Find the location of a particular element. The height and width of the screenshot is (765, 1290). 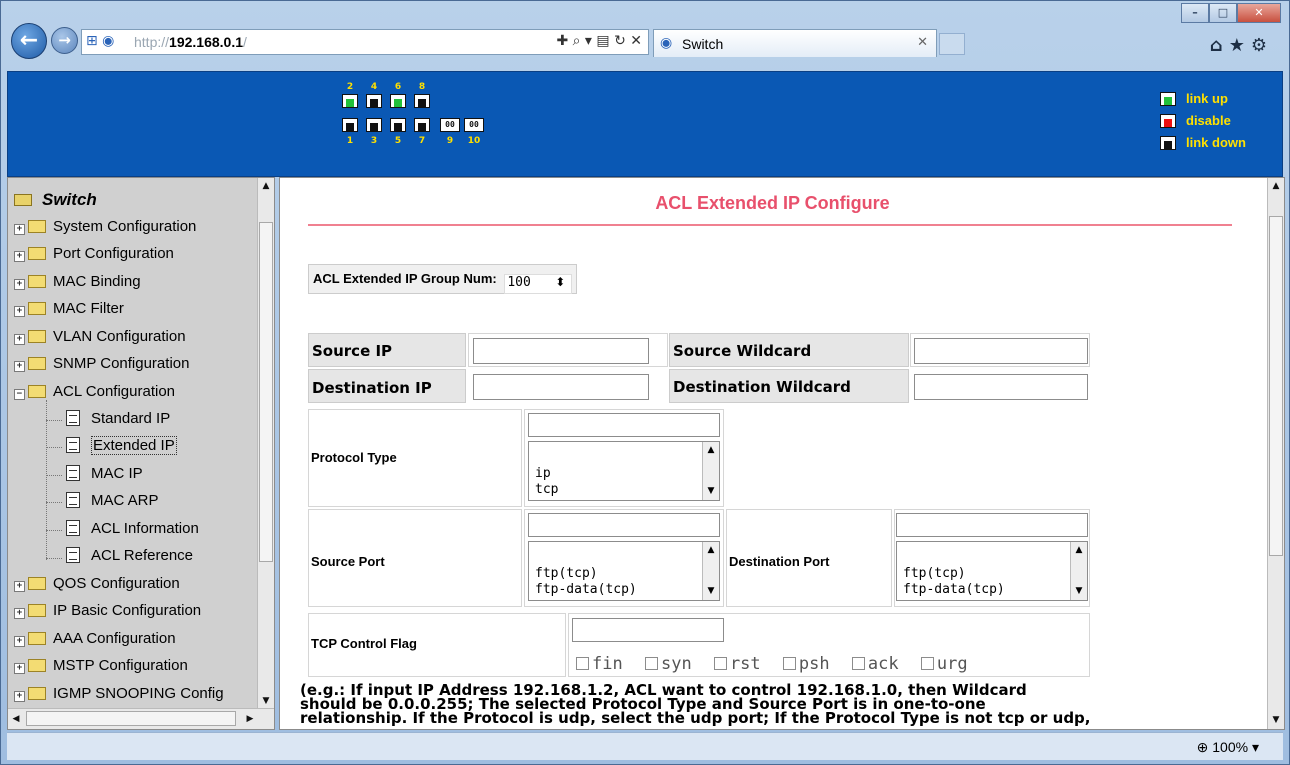

content-vertical-scrollbar: ▲ ▼ is located at coordinates (1275, 453).